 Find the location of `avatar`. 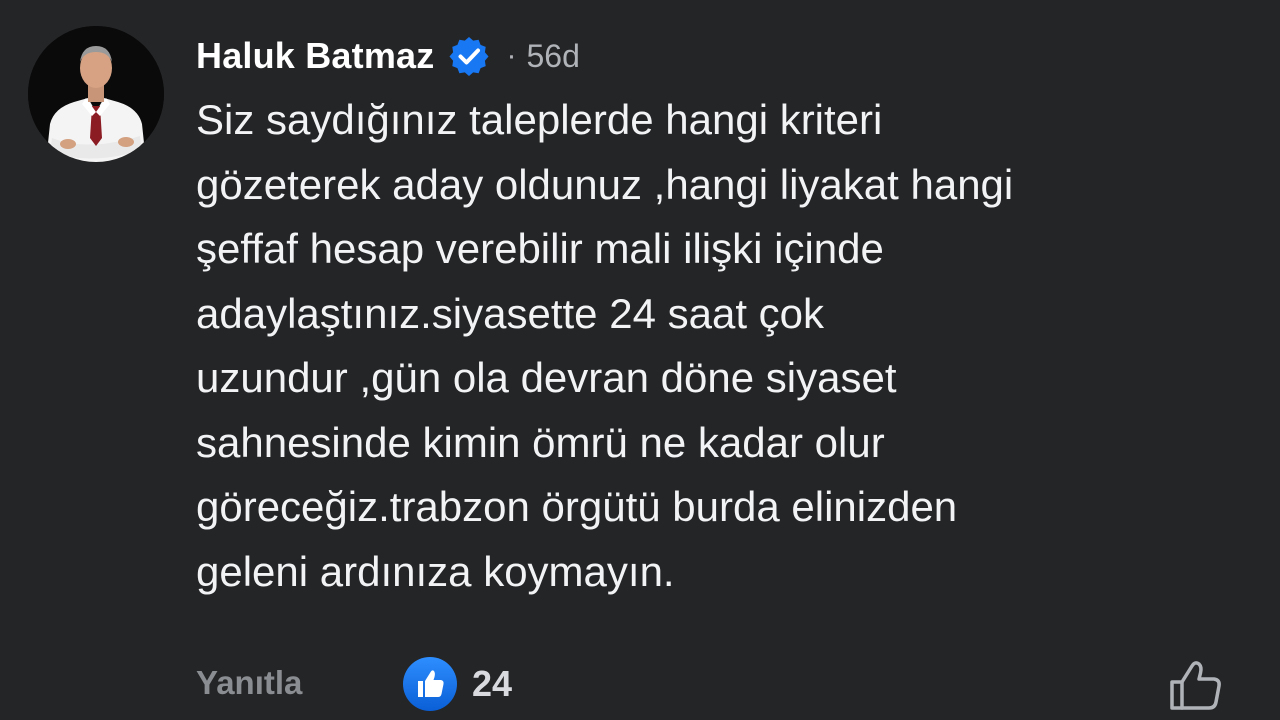

avatar is located at coordinates (96, 94).